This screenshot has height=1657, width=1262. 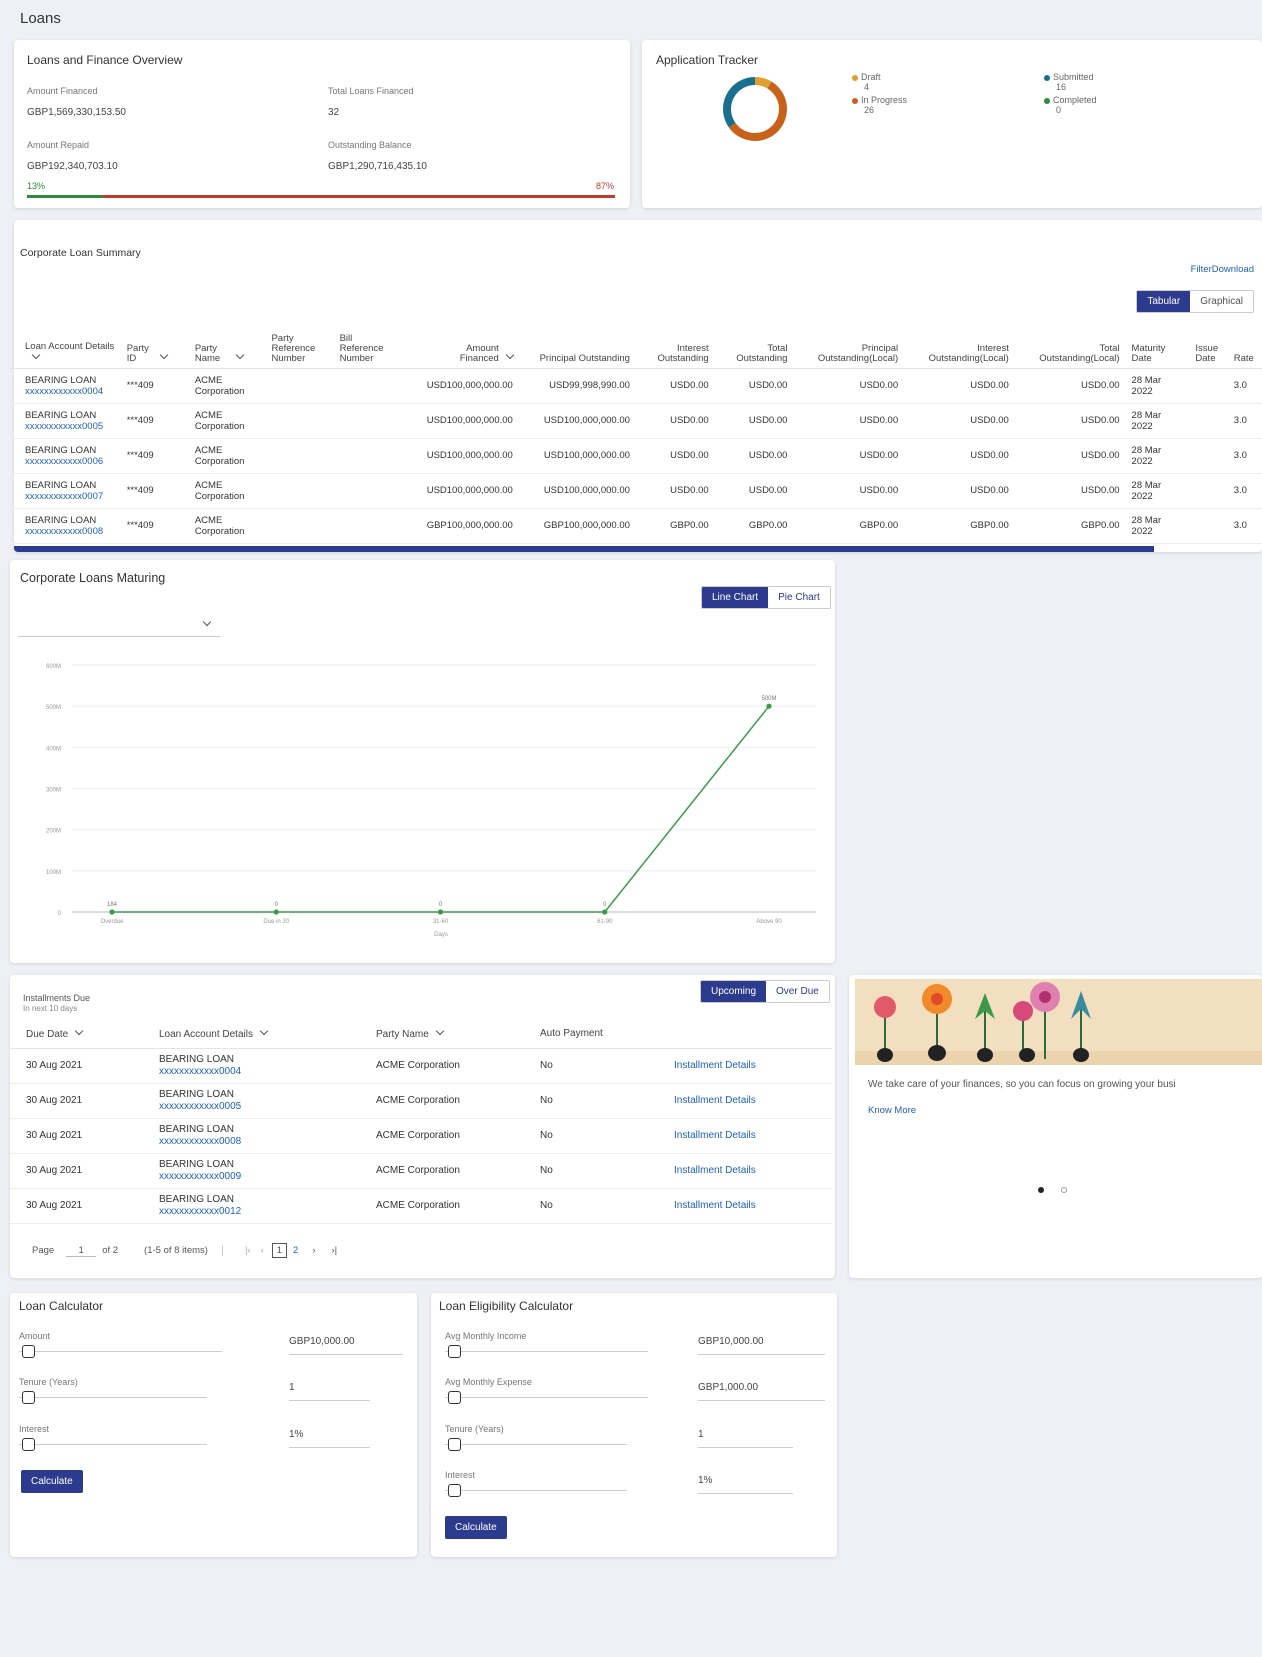 I want to click on tenure-field-underline, so click(x=329, y=1400).